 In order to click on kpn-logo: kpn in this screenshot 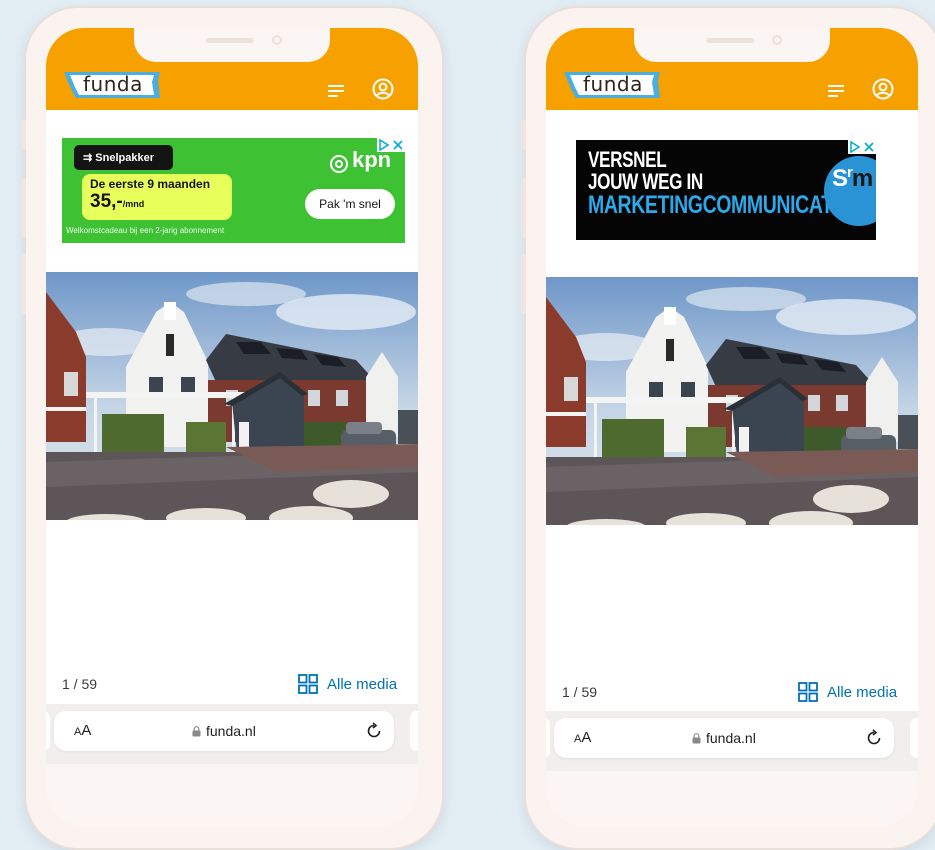, I will do `click(365, 161)`.